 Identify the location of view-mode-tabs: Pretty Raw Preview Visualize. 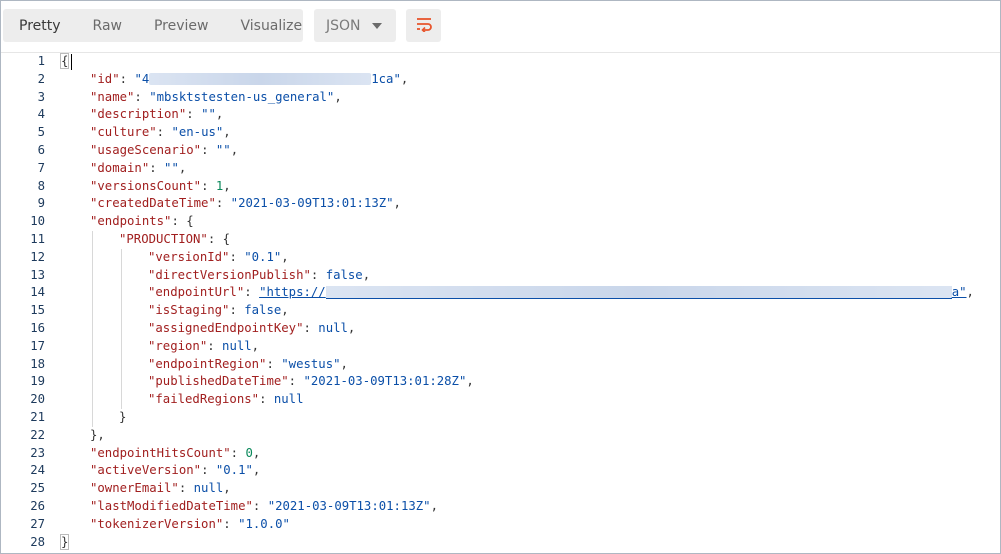
(153, 25).